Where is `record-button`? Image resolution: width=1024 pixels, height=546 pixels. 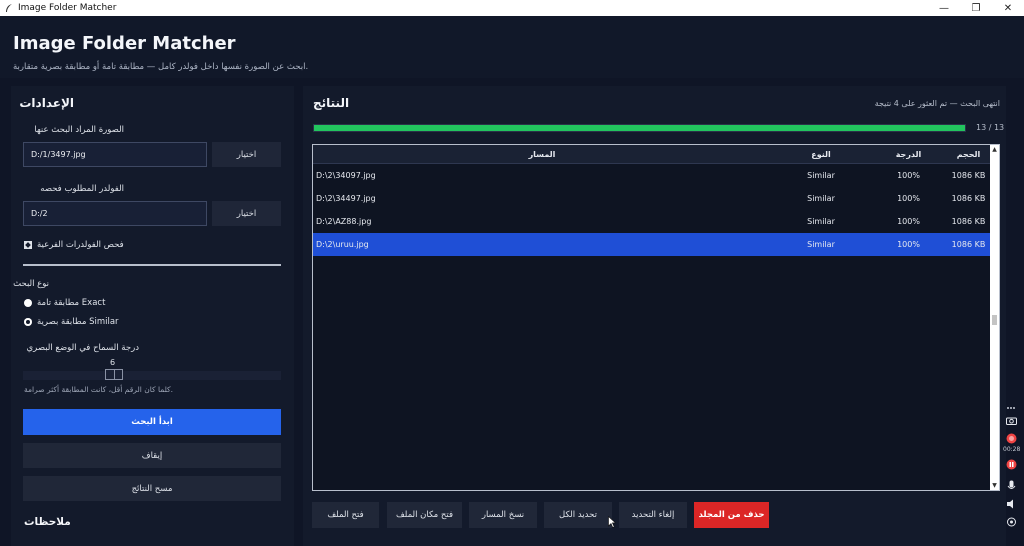 record-button is located at coordinates (1011, 438).